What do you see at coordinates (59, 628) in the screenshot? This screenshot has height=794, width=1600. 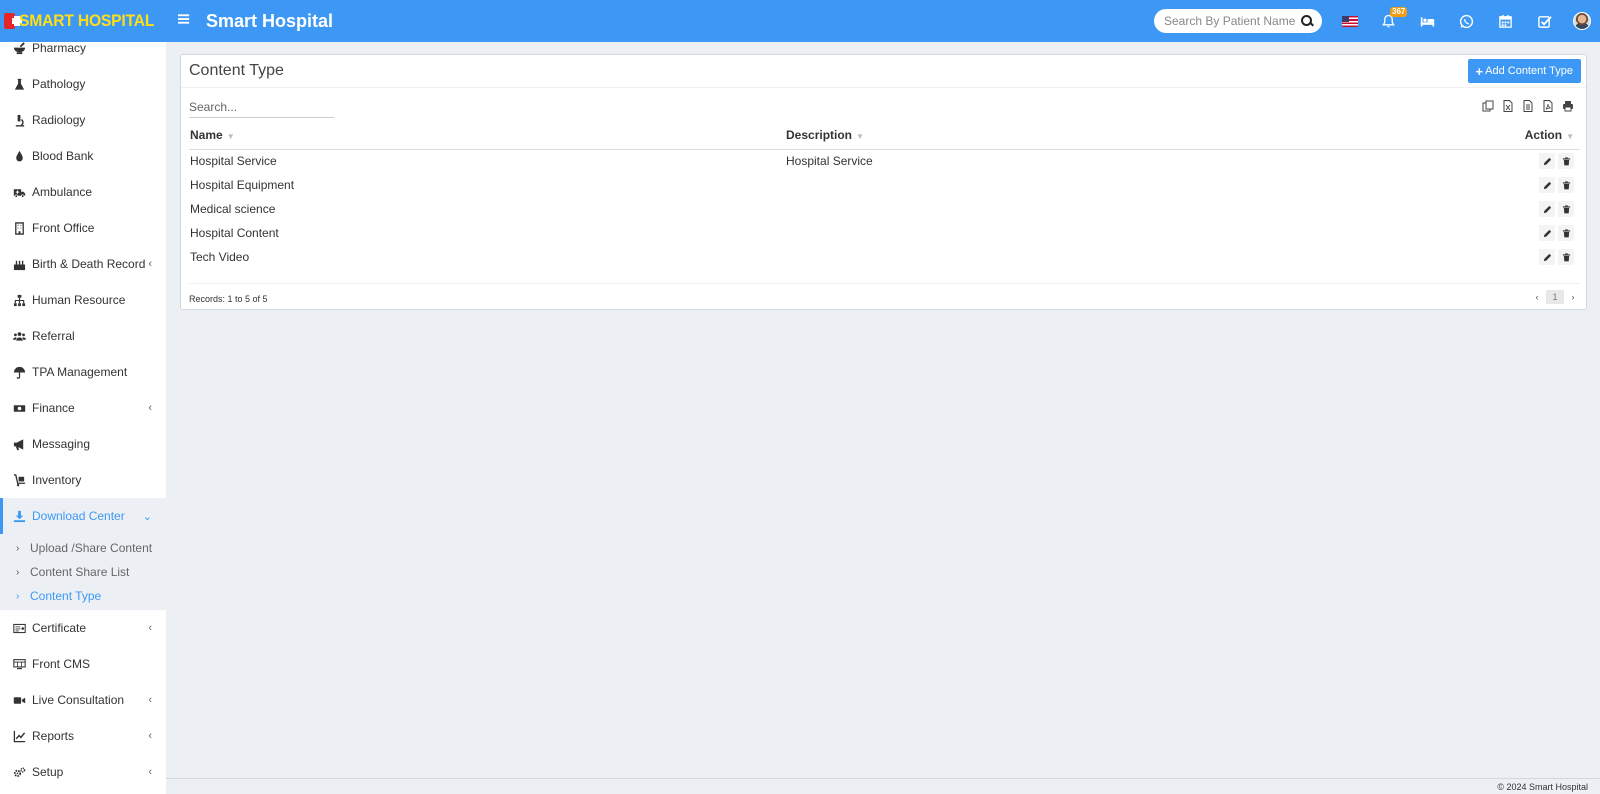 I see `sidebar-item-label: Certificate` at bounding box center [59, 628].